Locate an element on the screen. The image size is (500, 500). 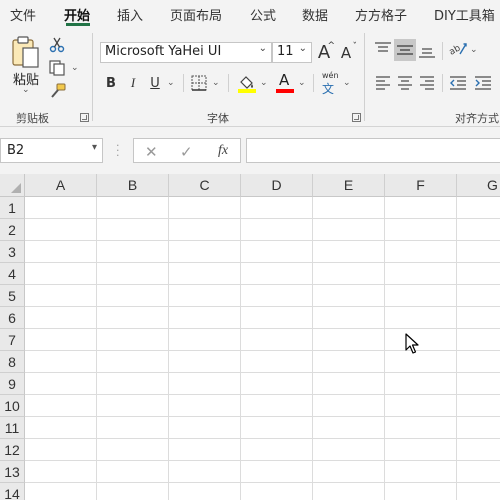
cell-g5 is located at coordinates (478, 296).